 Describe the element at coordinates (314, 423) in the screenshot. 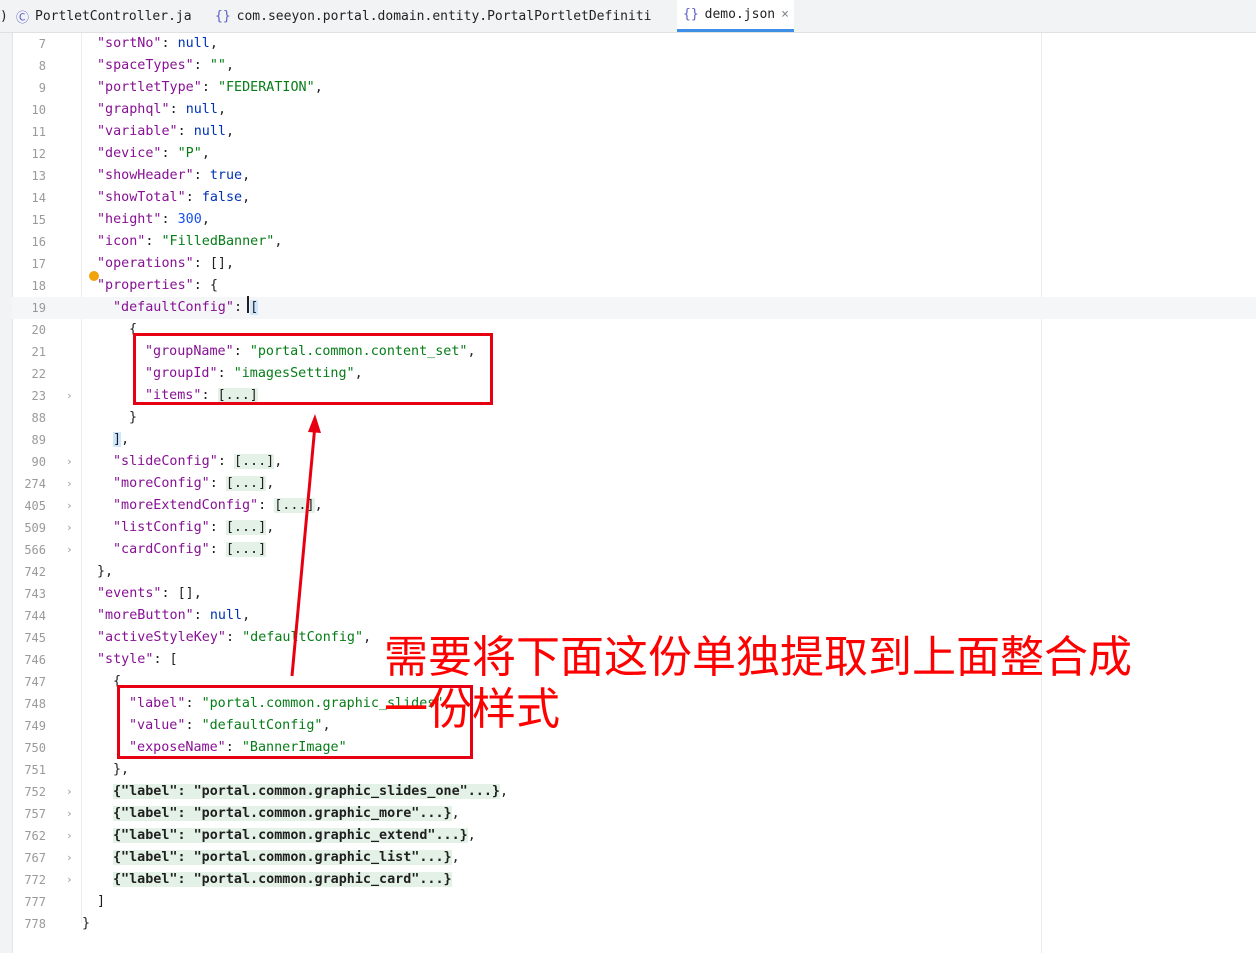

I see `arrow-head` at that location.